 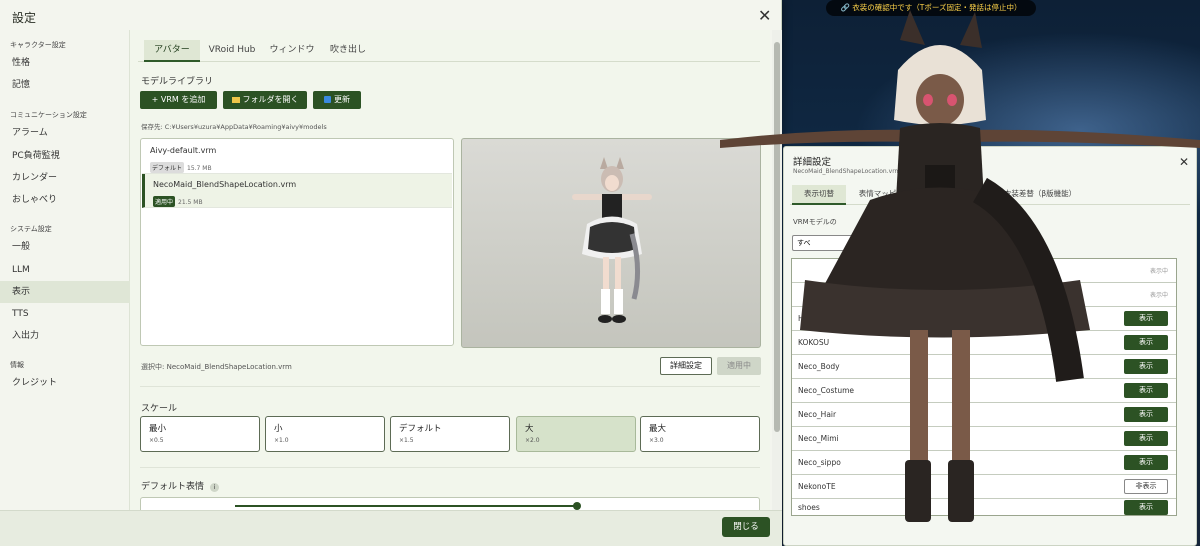 I want to click on outfit-check-text: 衣装の確認中です（Tポーズ固定・発話は停止中）, so click(x=937, y=7).